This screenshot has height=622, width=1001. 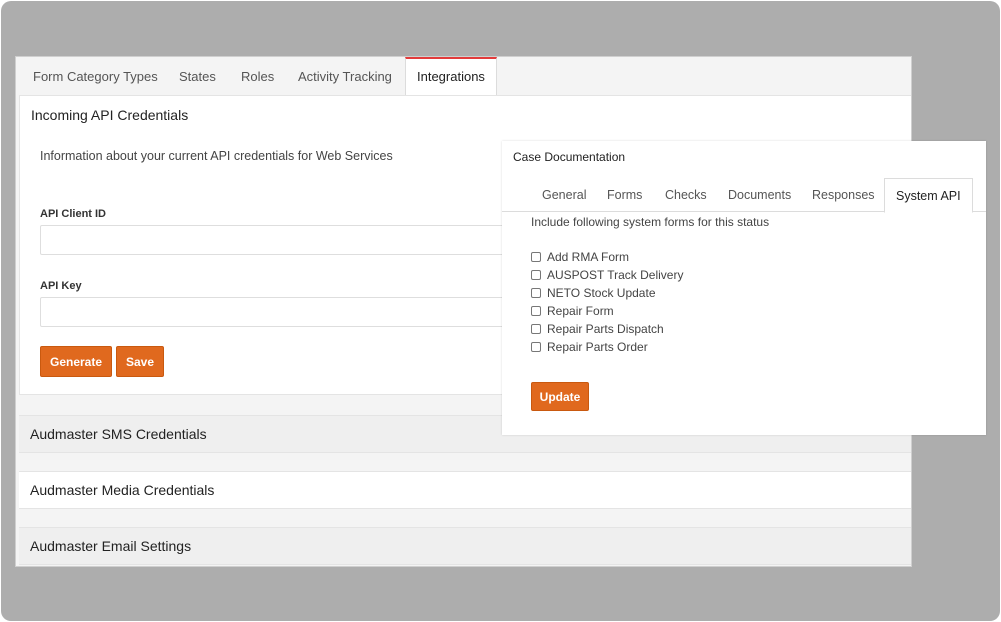 I want to click on incoming-api-title: Incoming API Credentials, so click(x=110, y=115).